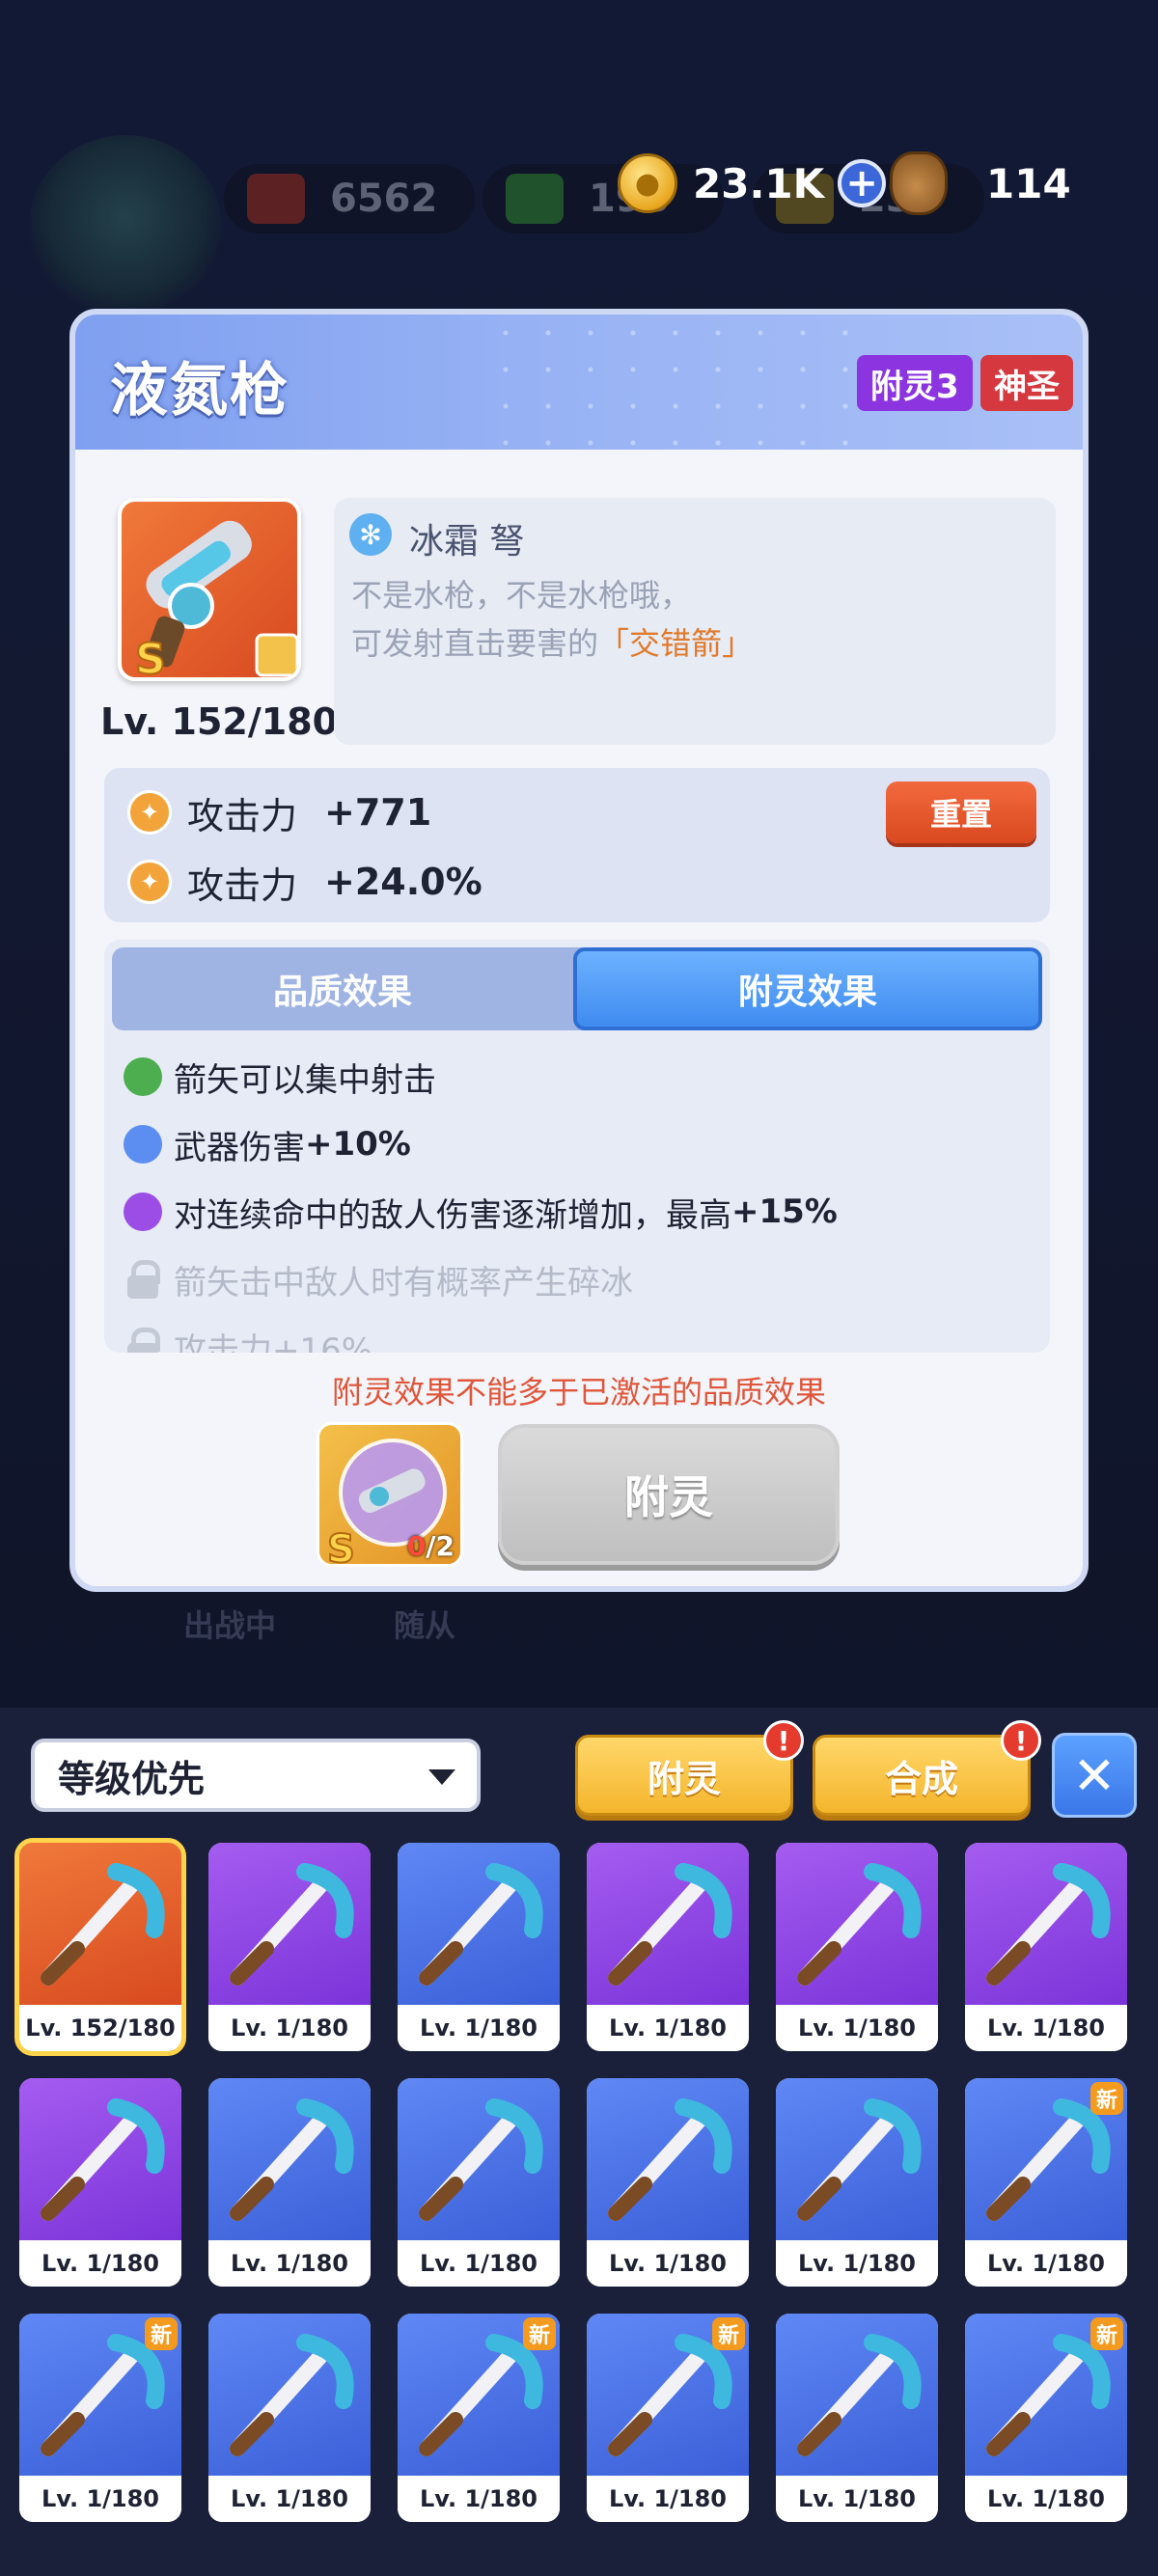  What do you see at coordinates (481, 1212) in the screenshot?
I see `effect-row: 对连续命中的敌人伤害逐渐增加，最高 +15%` at bounding box center [481, 1212].